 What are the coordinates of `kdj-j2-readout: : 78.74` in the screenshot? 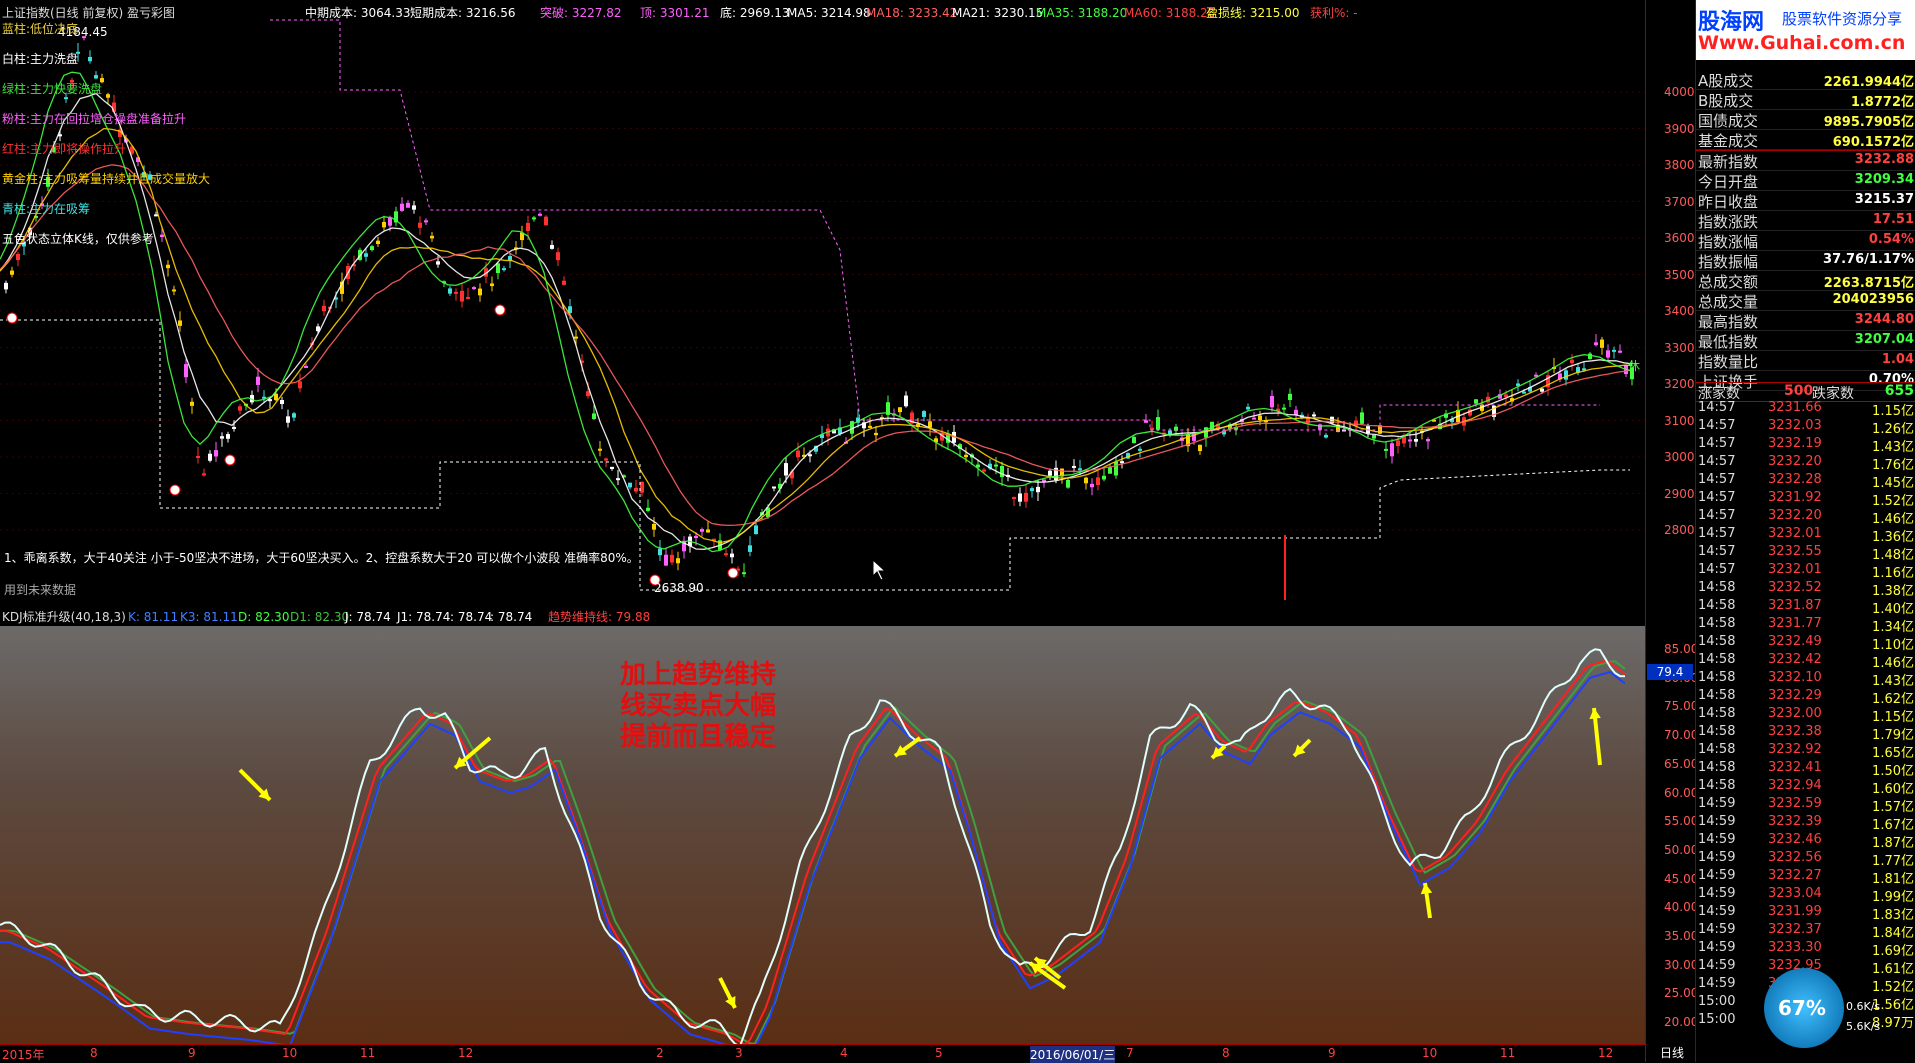 It's located at (471, 617).